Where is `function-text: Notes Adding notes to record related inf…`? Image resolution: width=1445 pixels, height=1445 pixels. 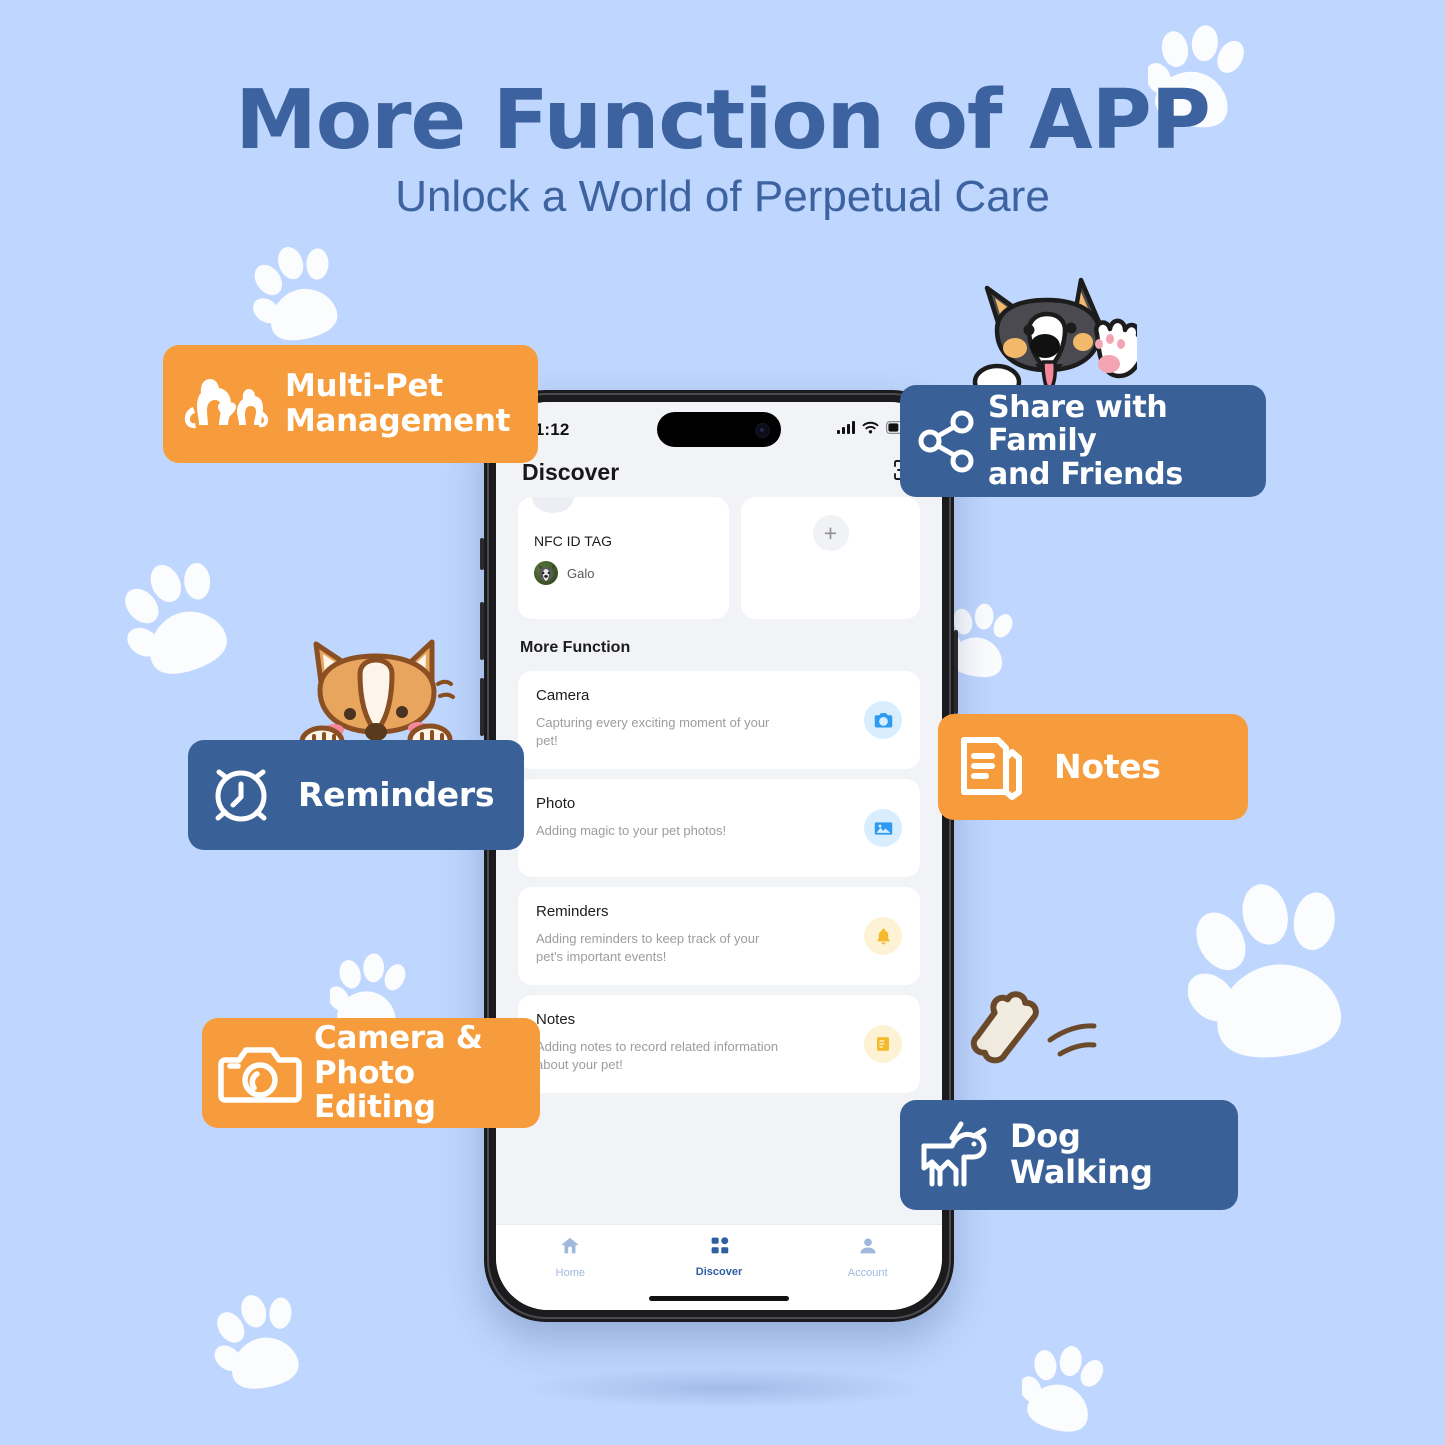
function-text: Notes Adding notes to record related inf… is located at coordinates (719, 1042).